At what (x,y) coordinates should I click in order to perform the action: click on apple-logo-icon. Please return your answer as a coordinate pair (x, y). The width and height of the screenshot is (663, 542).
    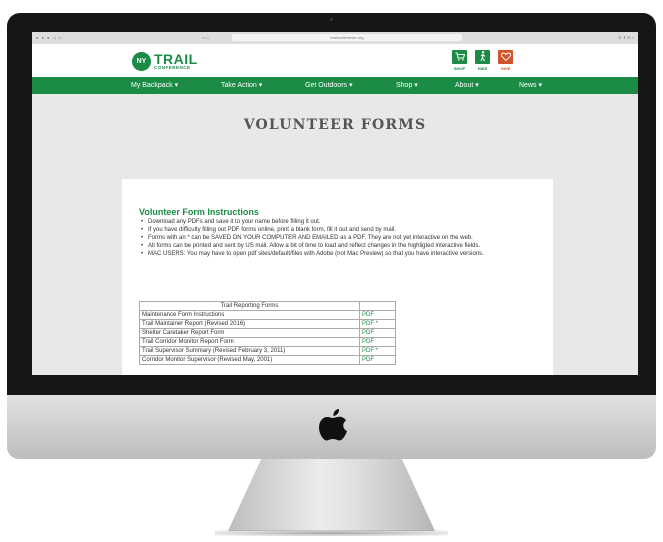
    Looking at the image, I should click on (333, 425).